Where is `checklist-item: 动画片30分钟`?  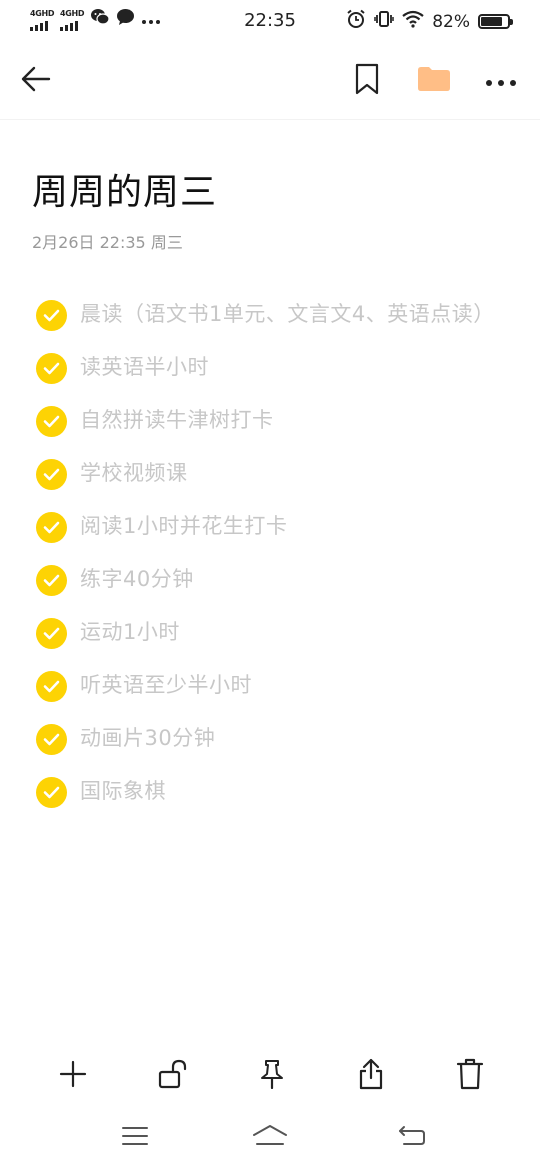 checklist-item: 动画片30分钟 is located at coordinates (271, 738).